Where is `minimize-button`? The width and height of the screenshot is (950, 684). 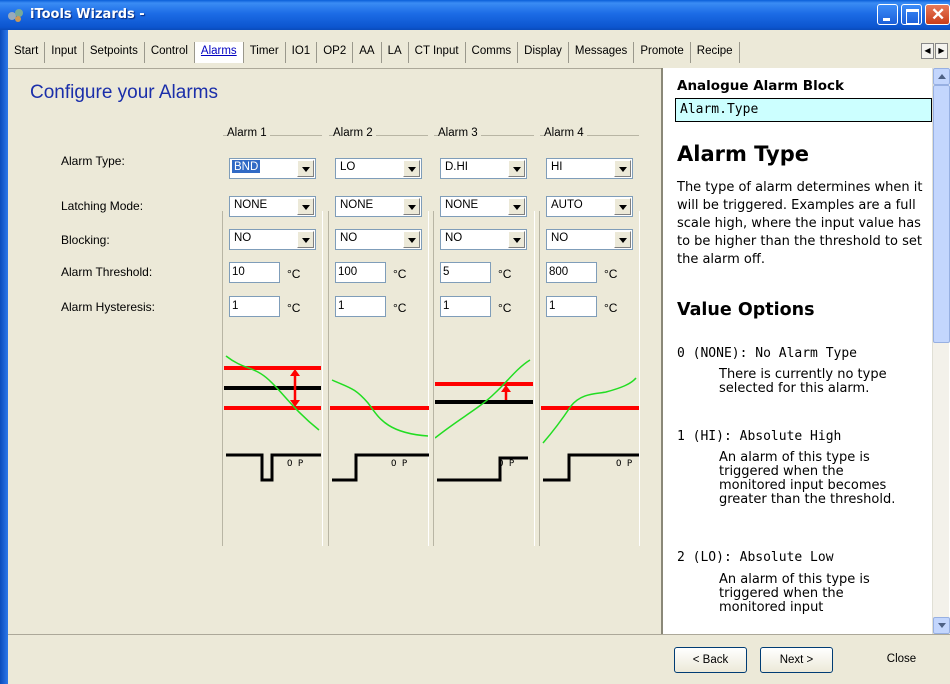 minimize-button is located at coordinates (887, 14).